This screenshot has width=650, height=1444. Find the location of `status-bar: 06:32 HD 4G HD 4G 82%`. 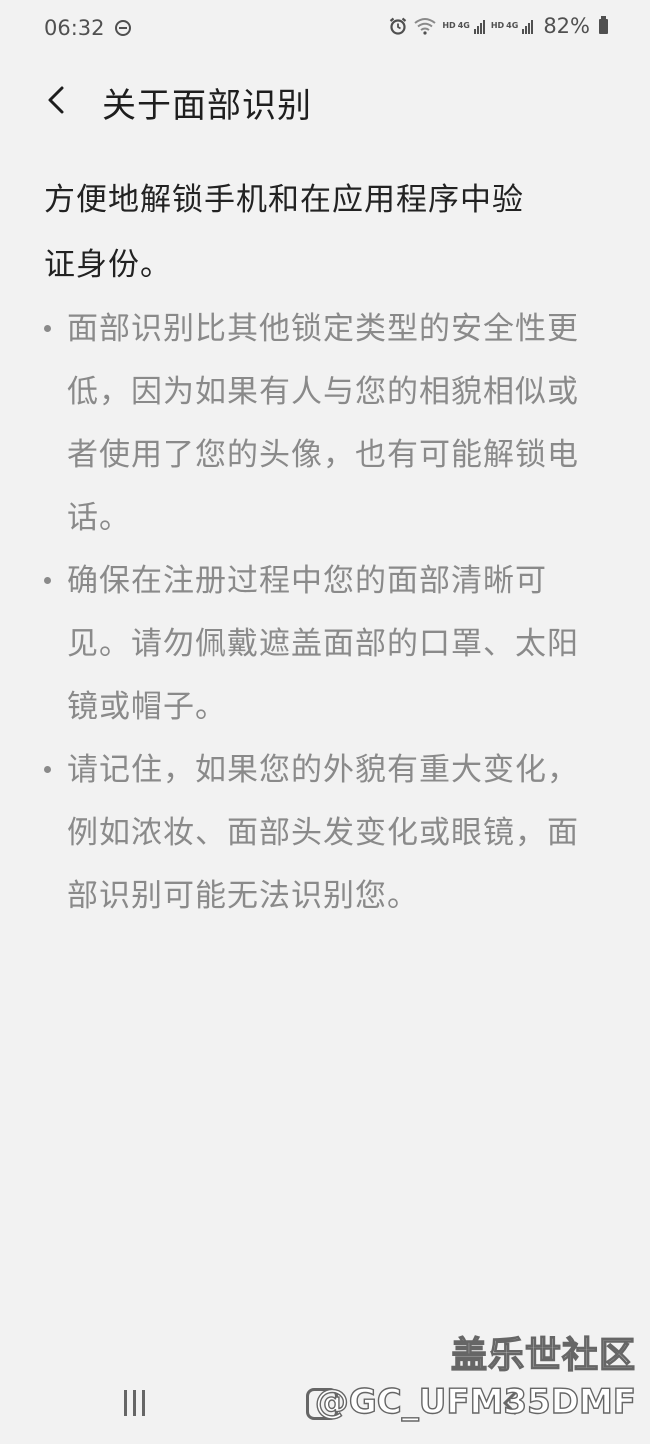

status-bar: 06:32 HD 4G HD 4G 82% is located at coordinates (325, 28).